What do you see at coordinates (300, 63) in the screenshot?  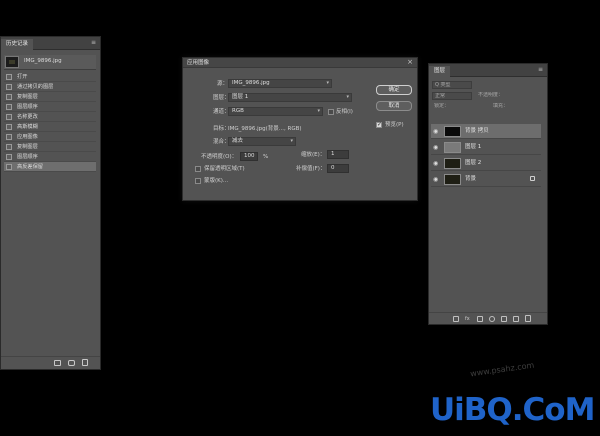 I see `dialog-titlebar: 应用图像 ×` at bounding box center [300, 63].